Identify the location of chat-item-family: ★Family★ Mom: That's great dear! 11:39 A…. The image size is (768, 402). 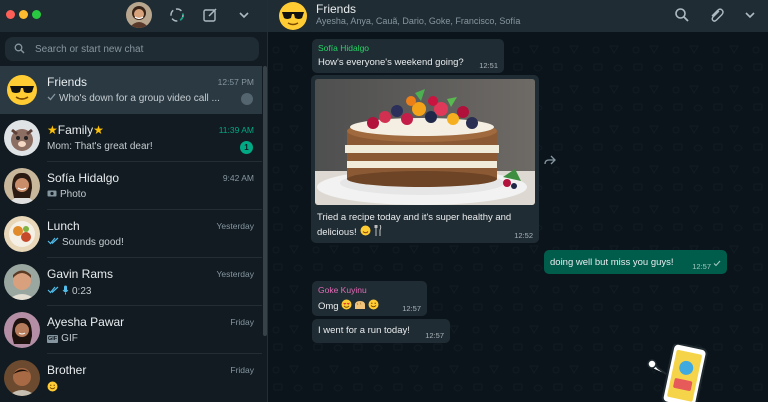
(131, 138).